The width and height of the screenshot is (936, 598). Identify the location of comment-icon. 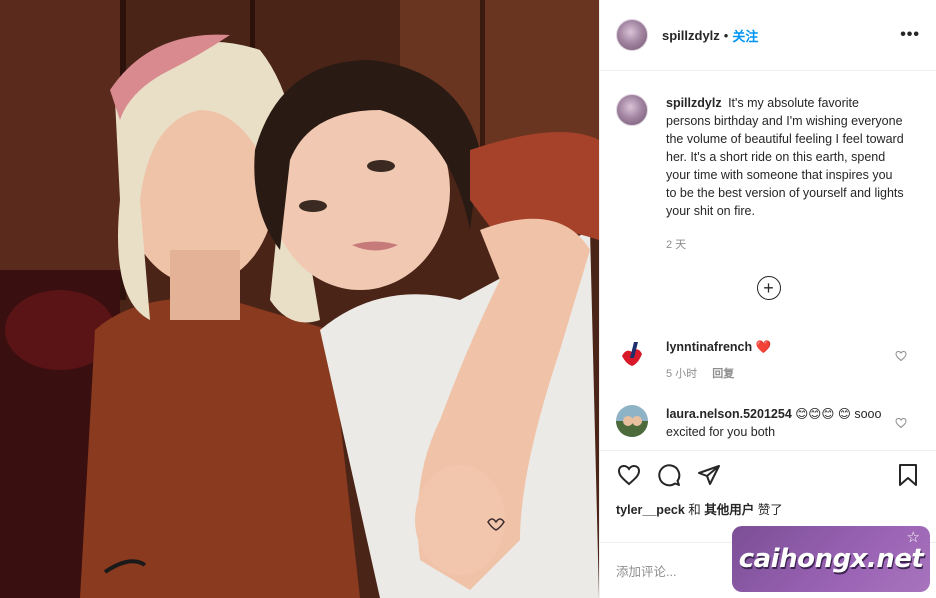
(669, 475).